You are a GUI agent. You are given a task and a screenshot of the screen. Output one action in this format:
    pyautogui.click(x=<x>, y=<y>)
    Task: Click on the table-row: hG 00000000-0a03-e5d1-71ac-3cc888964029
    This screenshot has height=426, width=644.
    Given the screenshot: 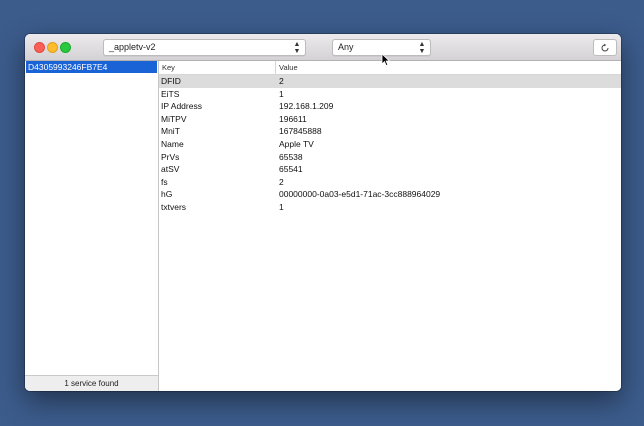 What is the action you would take?
    pyautogui.click(x=390, y=194)
    